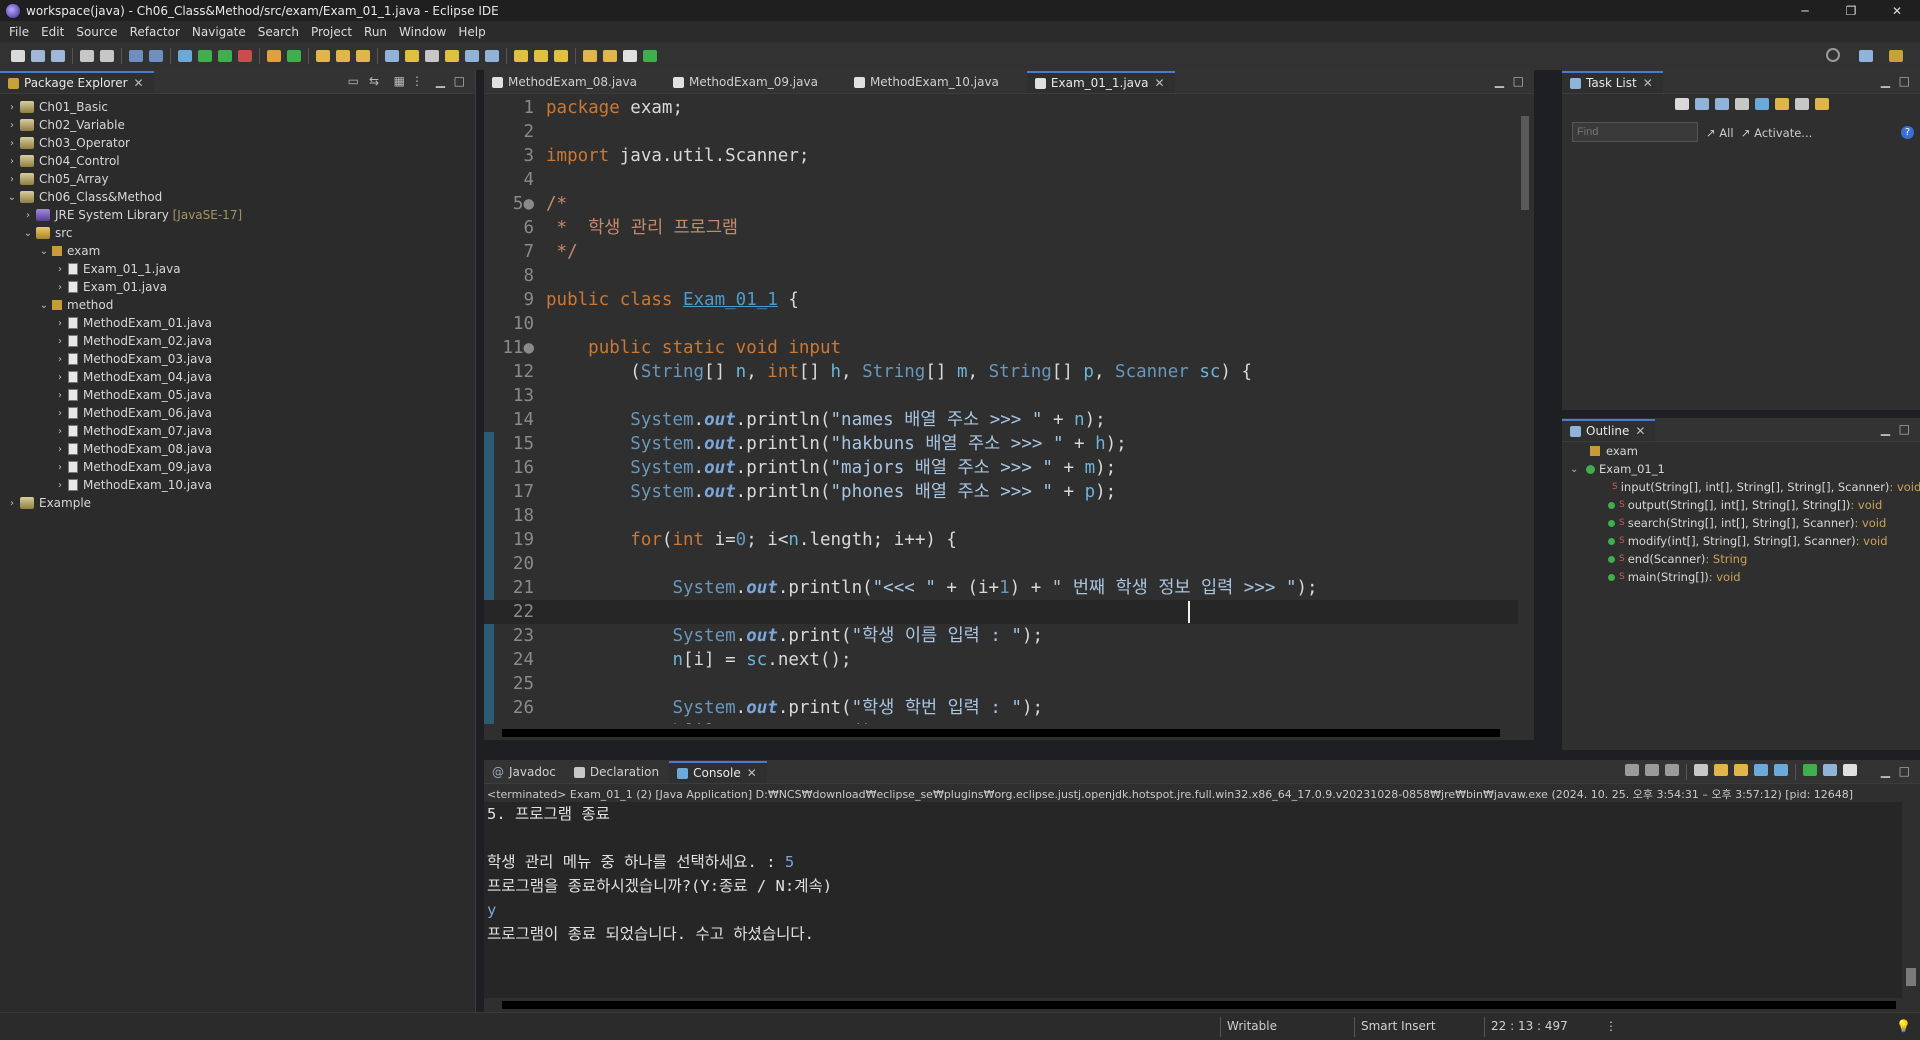 The image size is (1920, 1040). Describe the element at coordinates (1830, 770) in the screenshot. I see `display-console-icon` at that location.